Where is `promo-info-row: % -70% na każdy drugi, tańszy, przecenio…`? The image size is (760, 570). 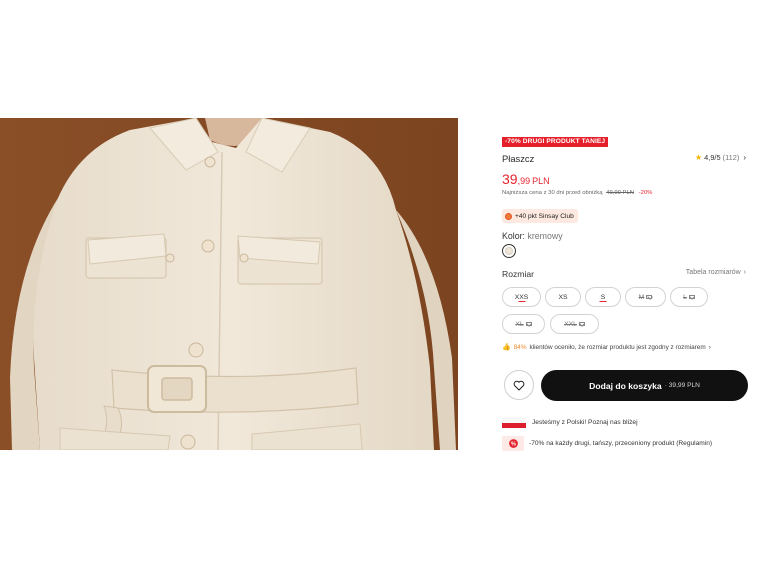 promo-info-row: % -70% na każdy drugi, tańszy, przecenio… is located at coordinates (607, 443).